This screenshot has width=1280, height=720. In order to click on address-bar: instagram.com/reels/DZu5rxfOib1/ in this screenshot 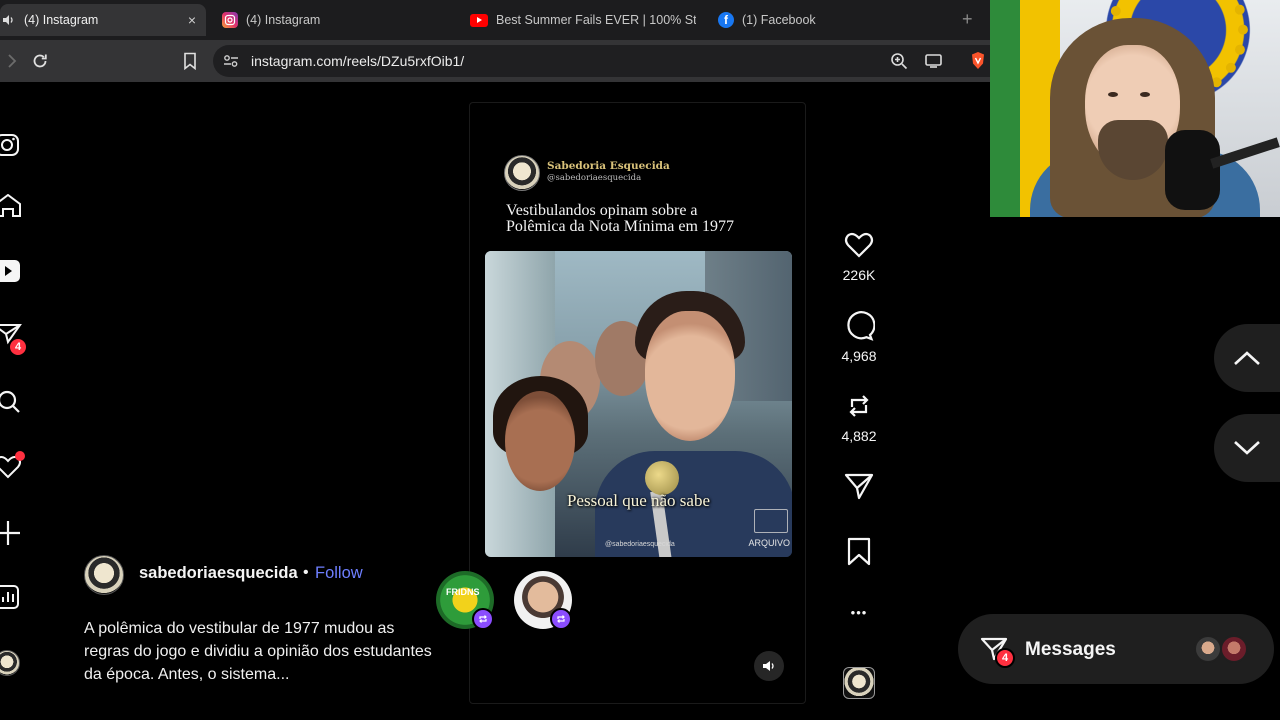, I will do `click(601, 61)`.